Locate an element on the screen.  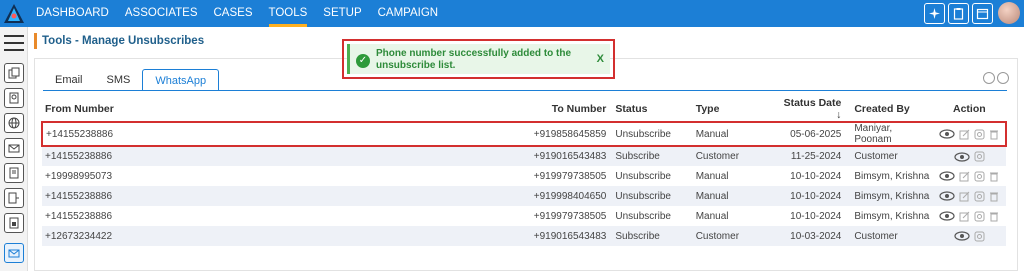
channel-tabs: Email SMS WhatsApp is located at coordinates (131, 80).